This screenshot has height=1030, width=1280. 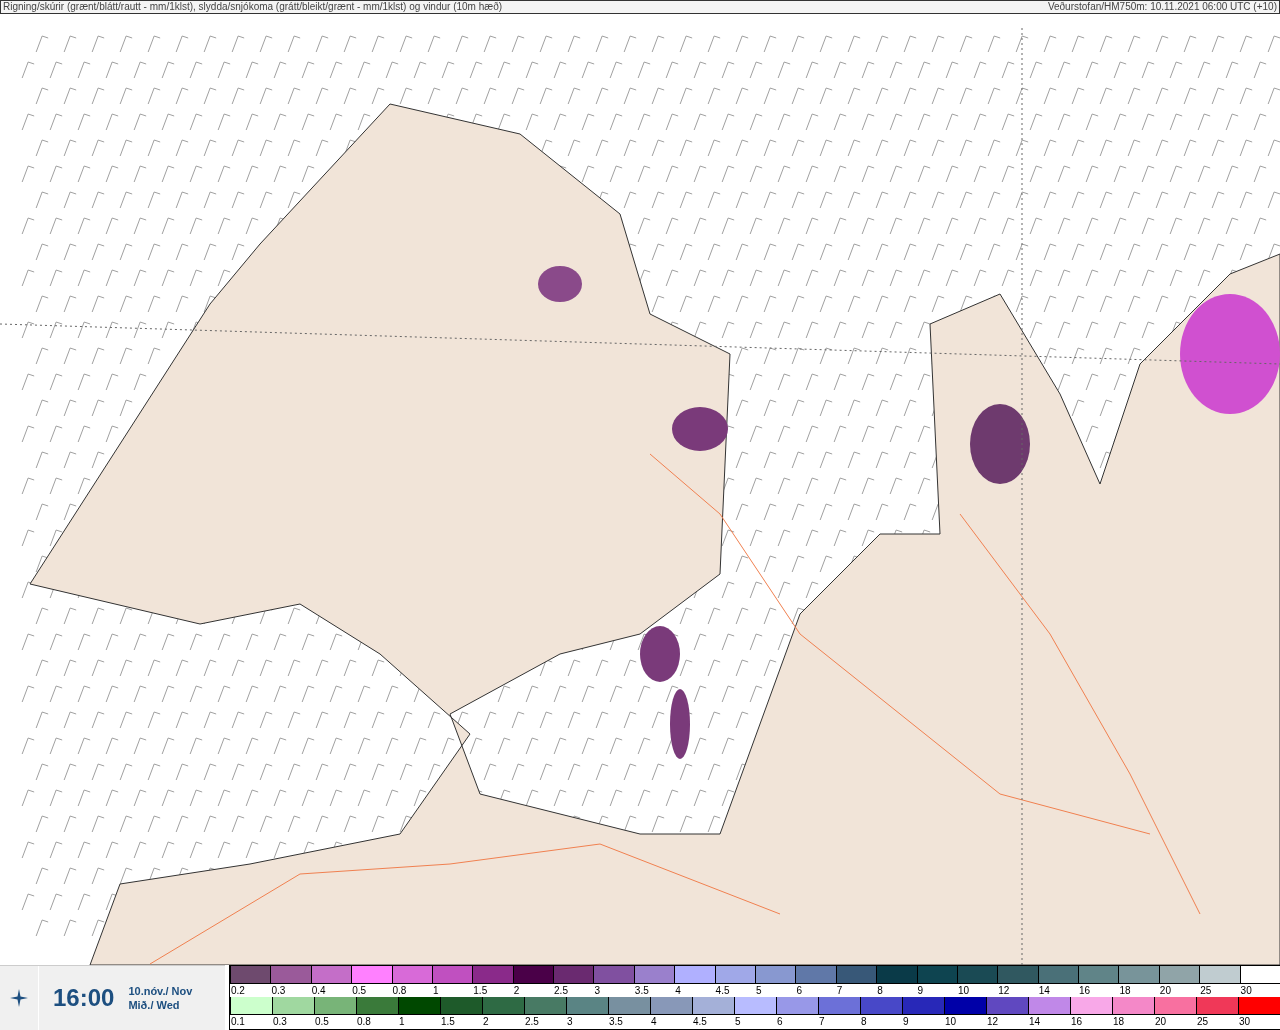 What do you see at coordinates (318, 990) in the screenshot?
I see `legend-label: 0.4` at bounding box center [318, 990].